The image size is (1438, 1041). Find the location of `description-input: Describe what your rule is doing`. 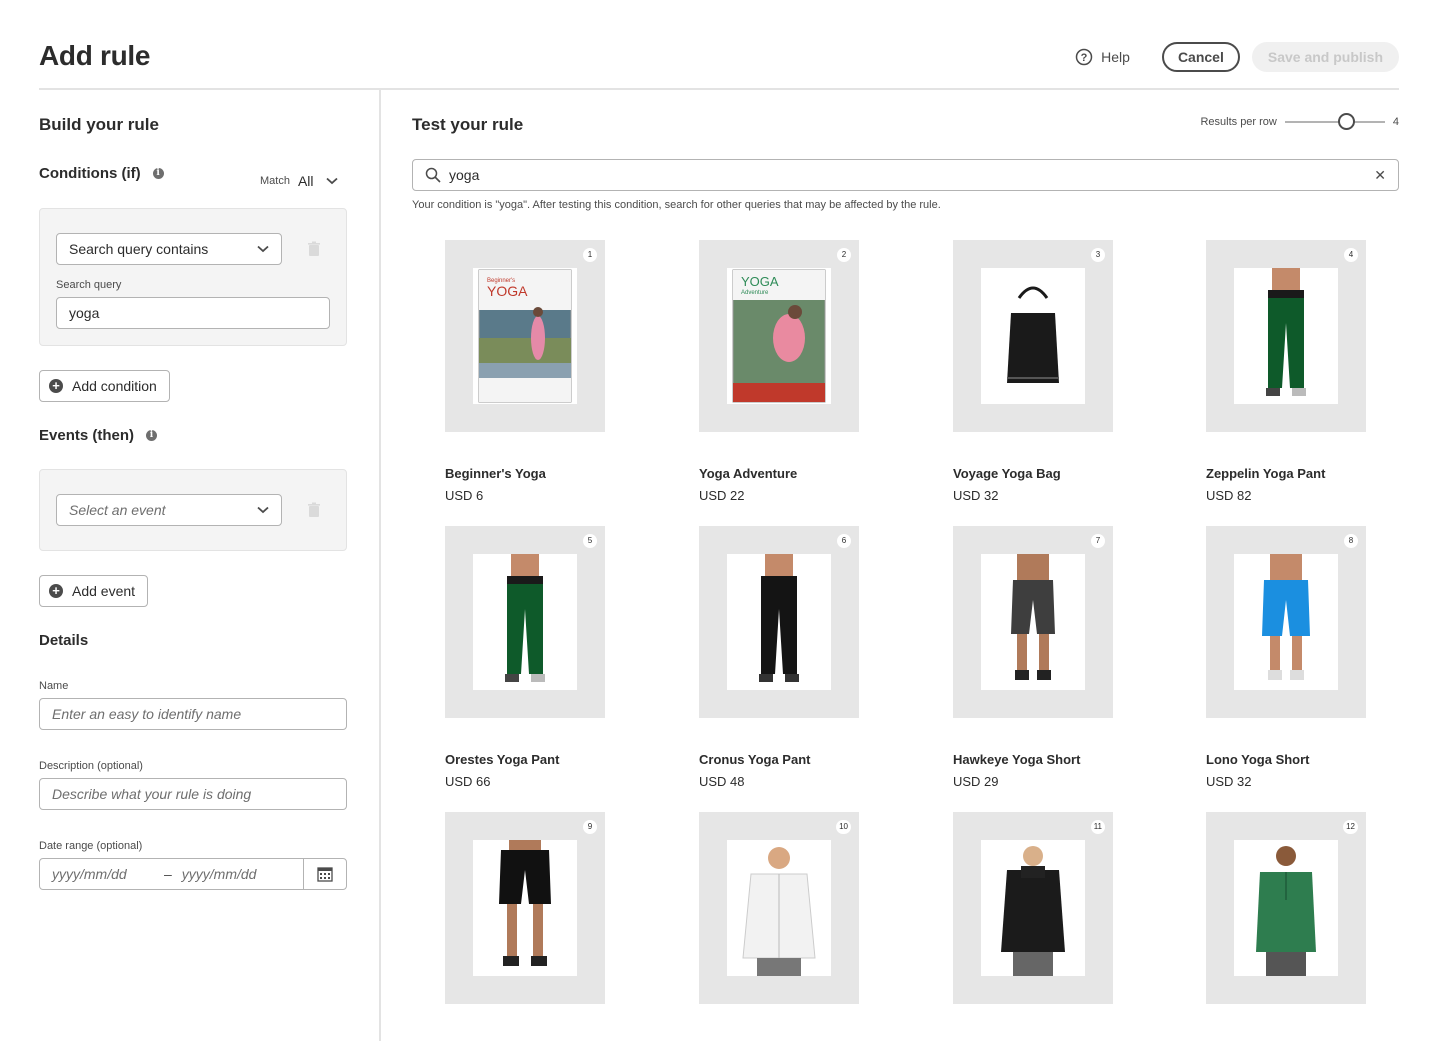

description-input: Describe what your rule is doing is located at coordinates (193, 794).